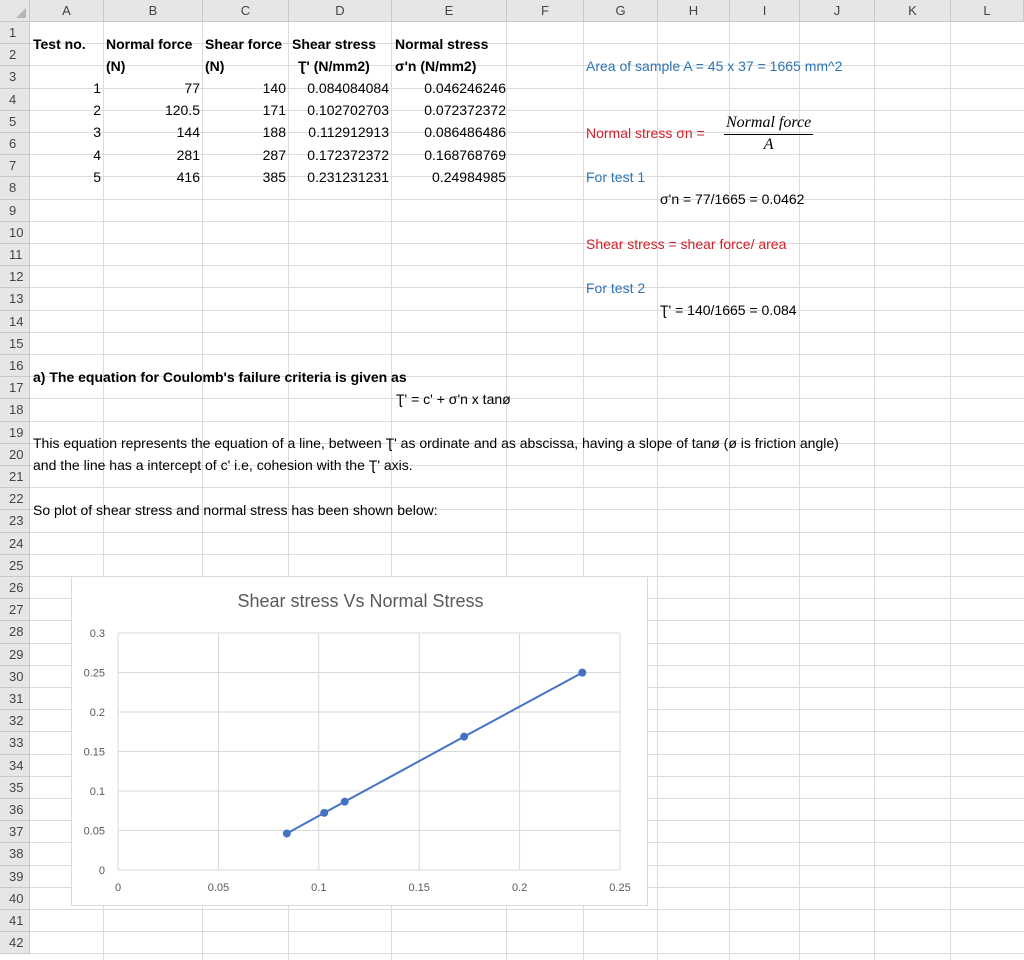  What do you see at coordinates (441, 44) in the screenshot?
I see `cell-e1: Normal stress` at bounding box center [441, 44].